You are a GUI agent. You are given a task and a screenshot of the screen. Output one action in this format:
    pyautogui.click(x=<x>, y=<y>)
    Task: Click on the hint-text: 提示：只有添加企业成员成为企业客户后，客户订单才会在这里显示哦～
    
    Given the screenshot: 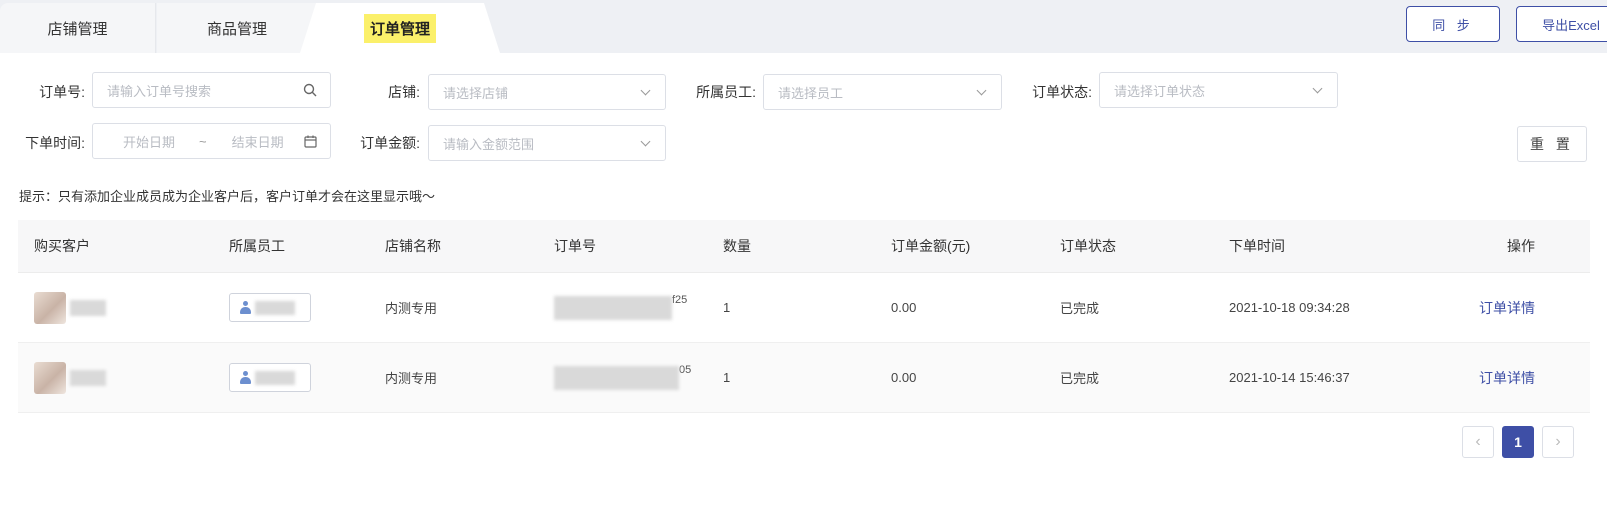 What is the action you would take?
    pyautogui.click(x=227, y=196)
    